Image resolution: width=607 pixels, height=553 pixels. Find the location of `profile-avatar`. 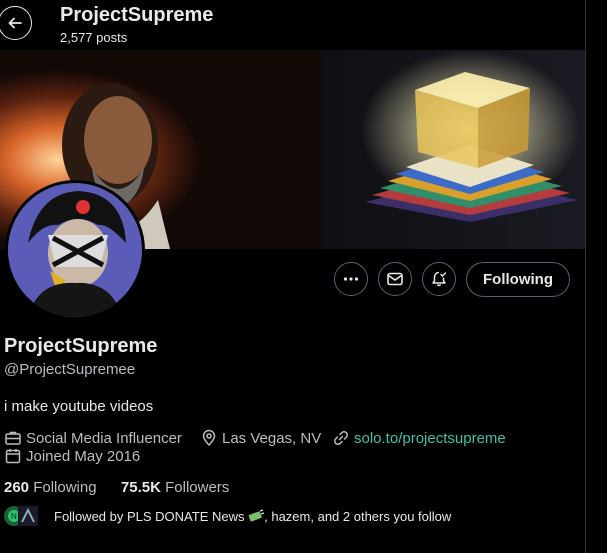

profile-avatar is located at coordinates (75, 250).